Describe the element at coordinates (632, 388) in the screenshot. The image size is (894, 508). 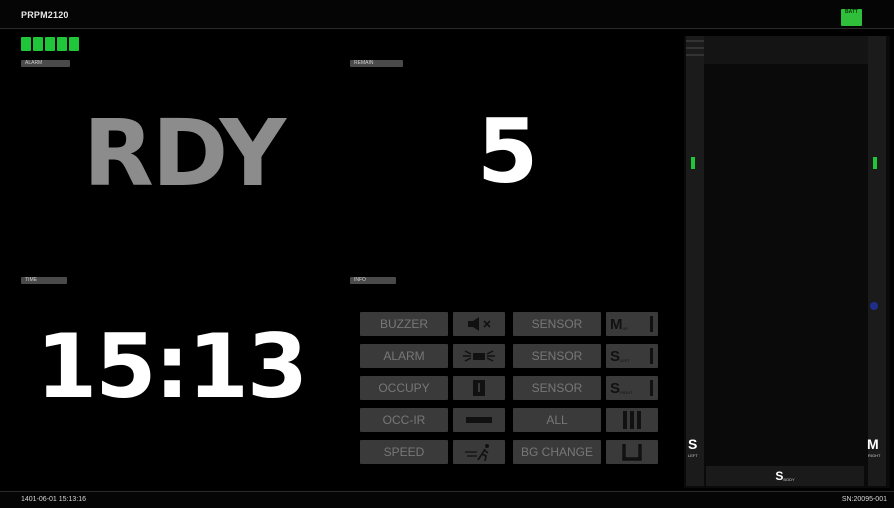
I see `sensor-s-right-toggle: S RIGHT` at that location.